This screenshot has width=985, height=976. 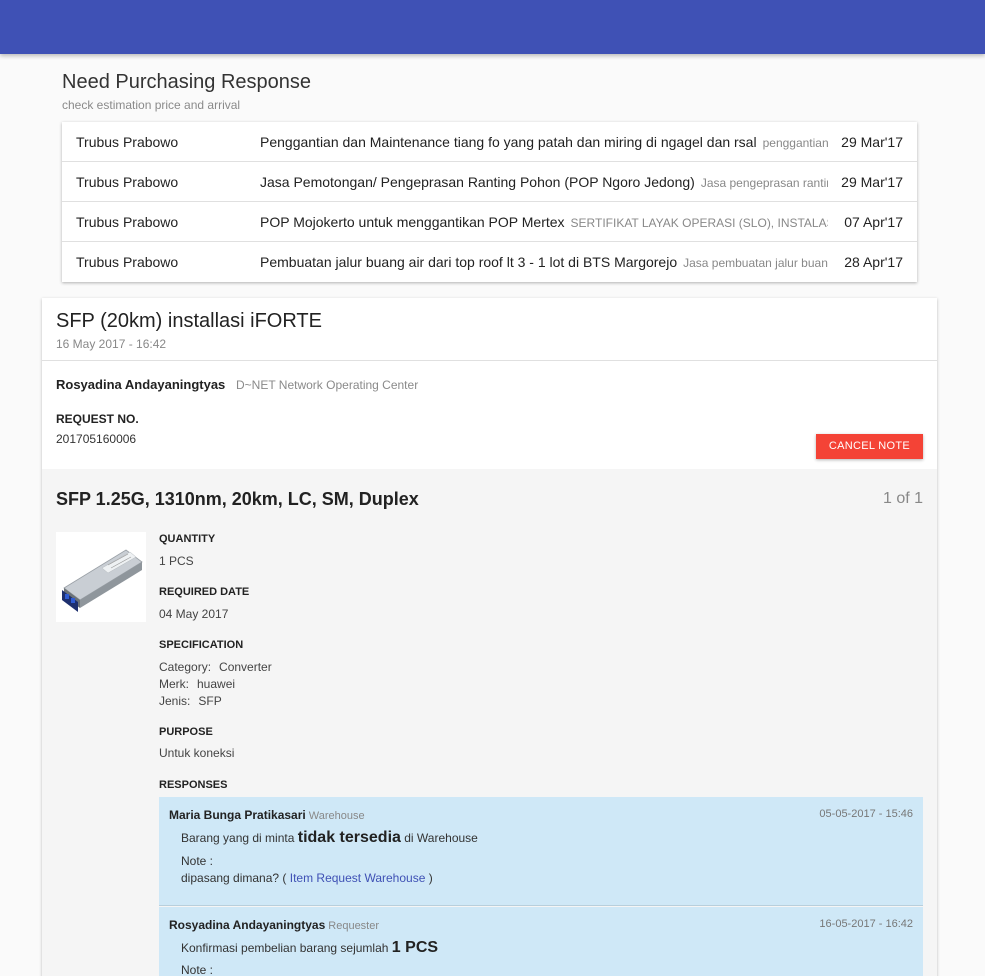 What do you see at coordinates (866, 924) in the screenshot?
I see `response-time: 16-05-2017 - 16:42` at bounding box center [866, 924].